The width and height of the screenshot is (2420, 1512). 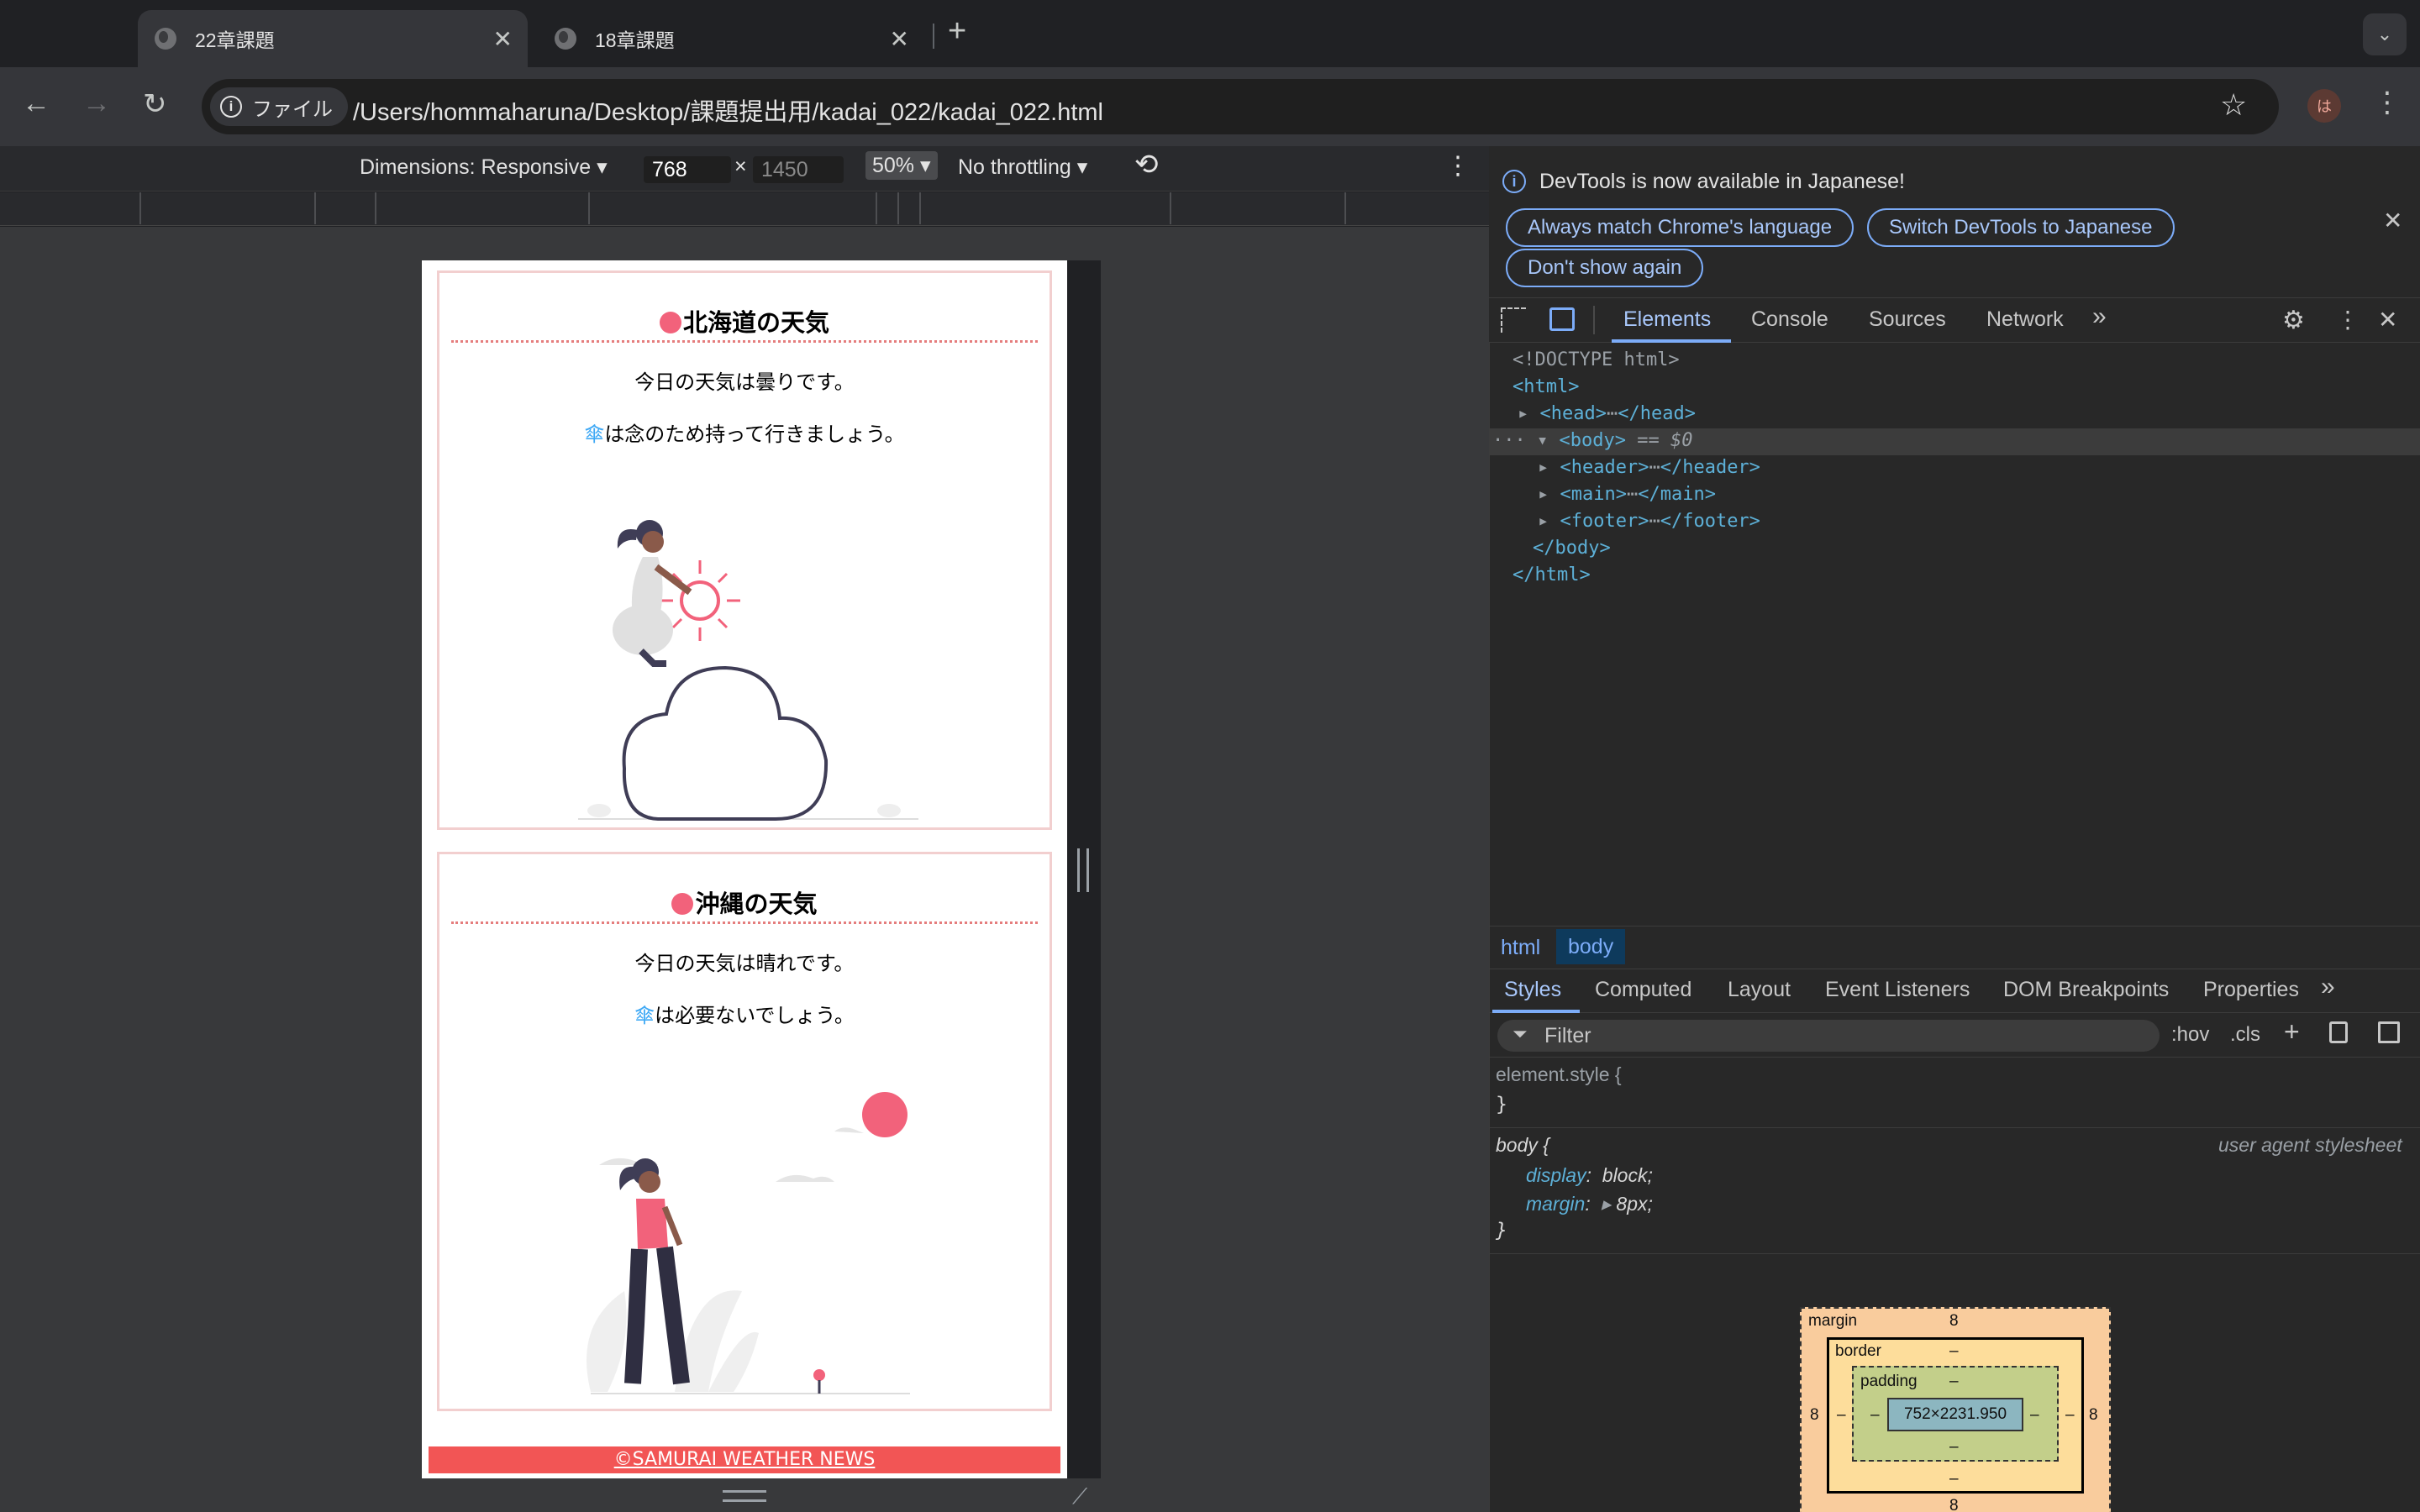 I want to click on reload-button: ↻, so click(x=155, y=104).